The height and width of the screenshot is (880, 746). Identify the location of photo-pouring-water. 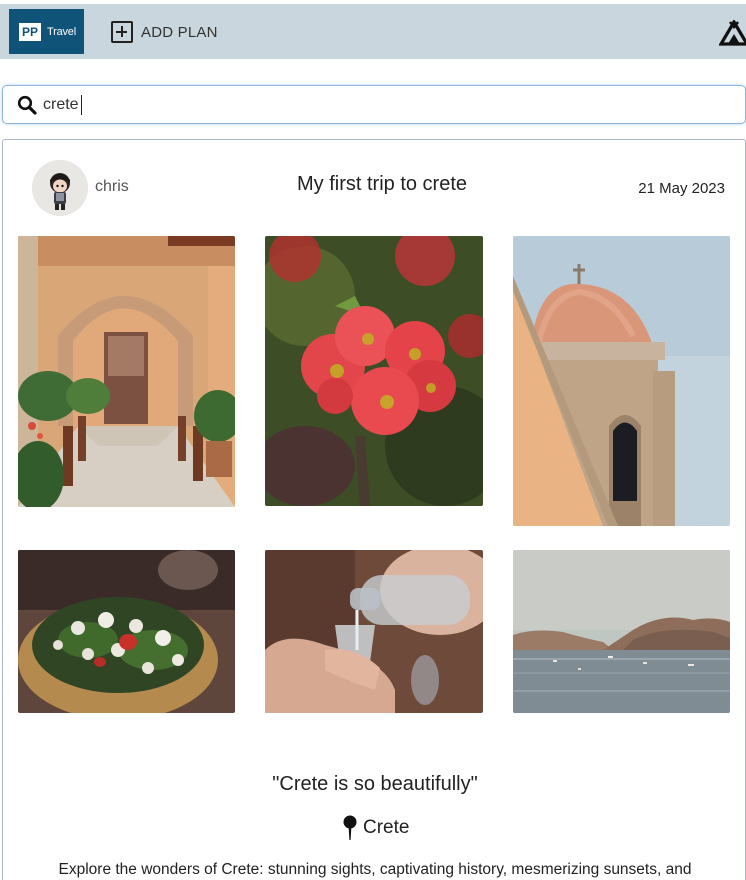
(374, 631).